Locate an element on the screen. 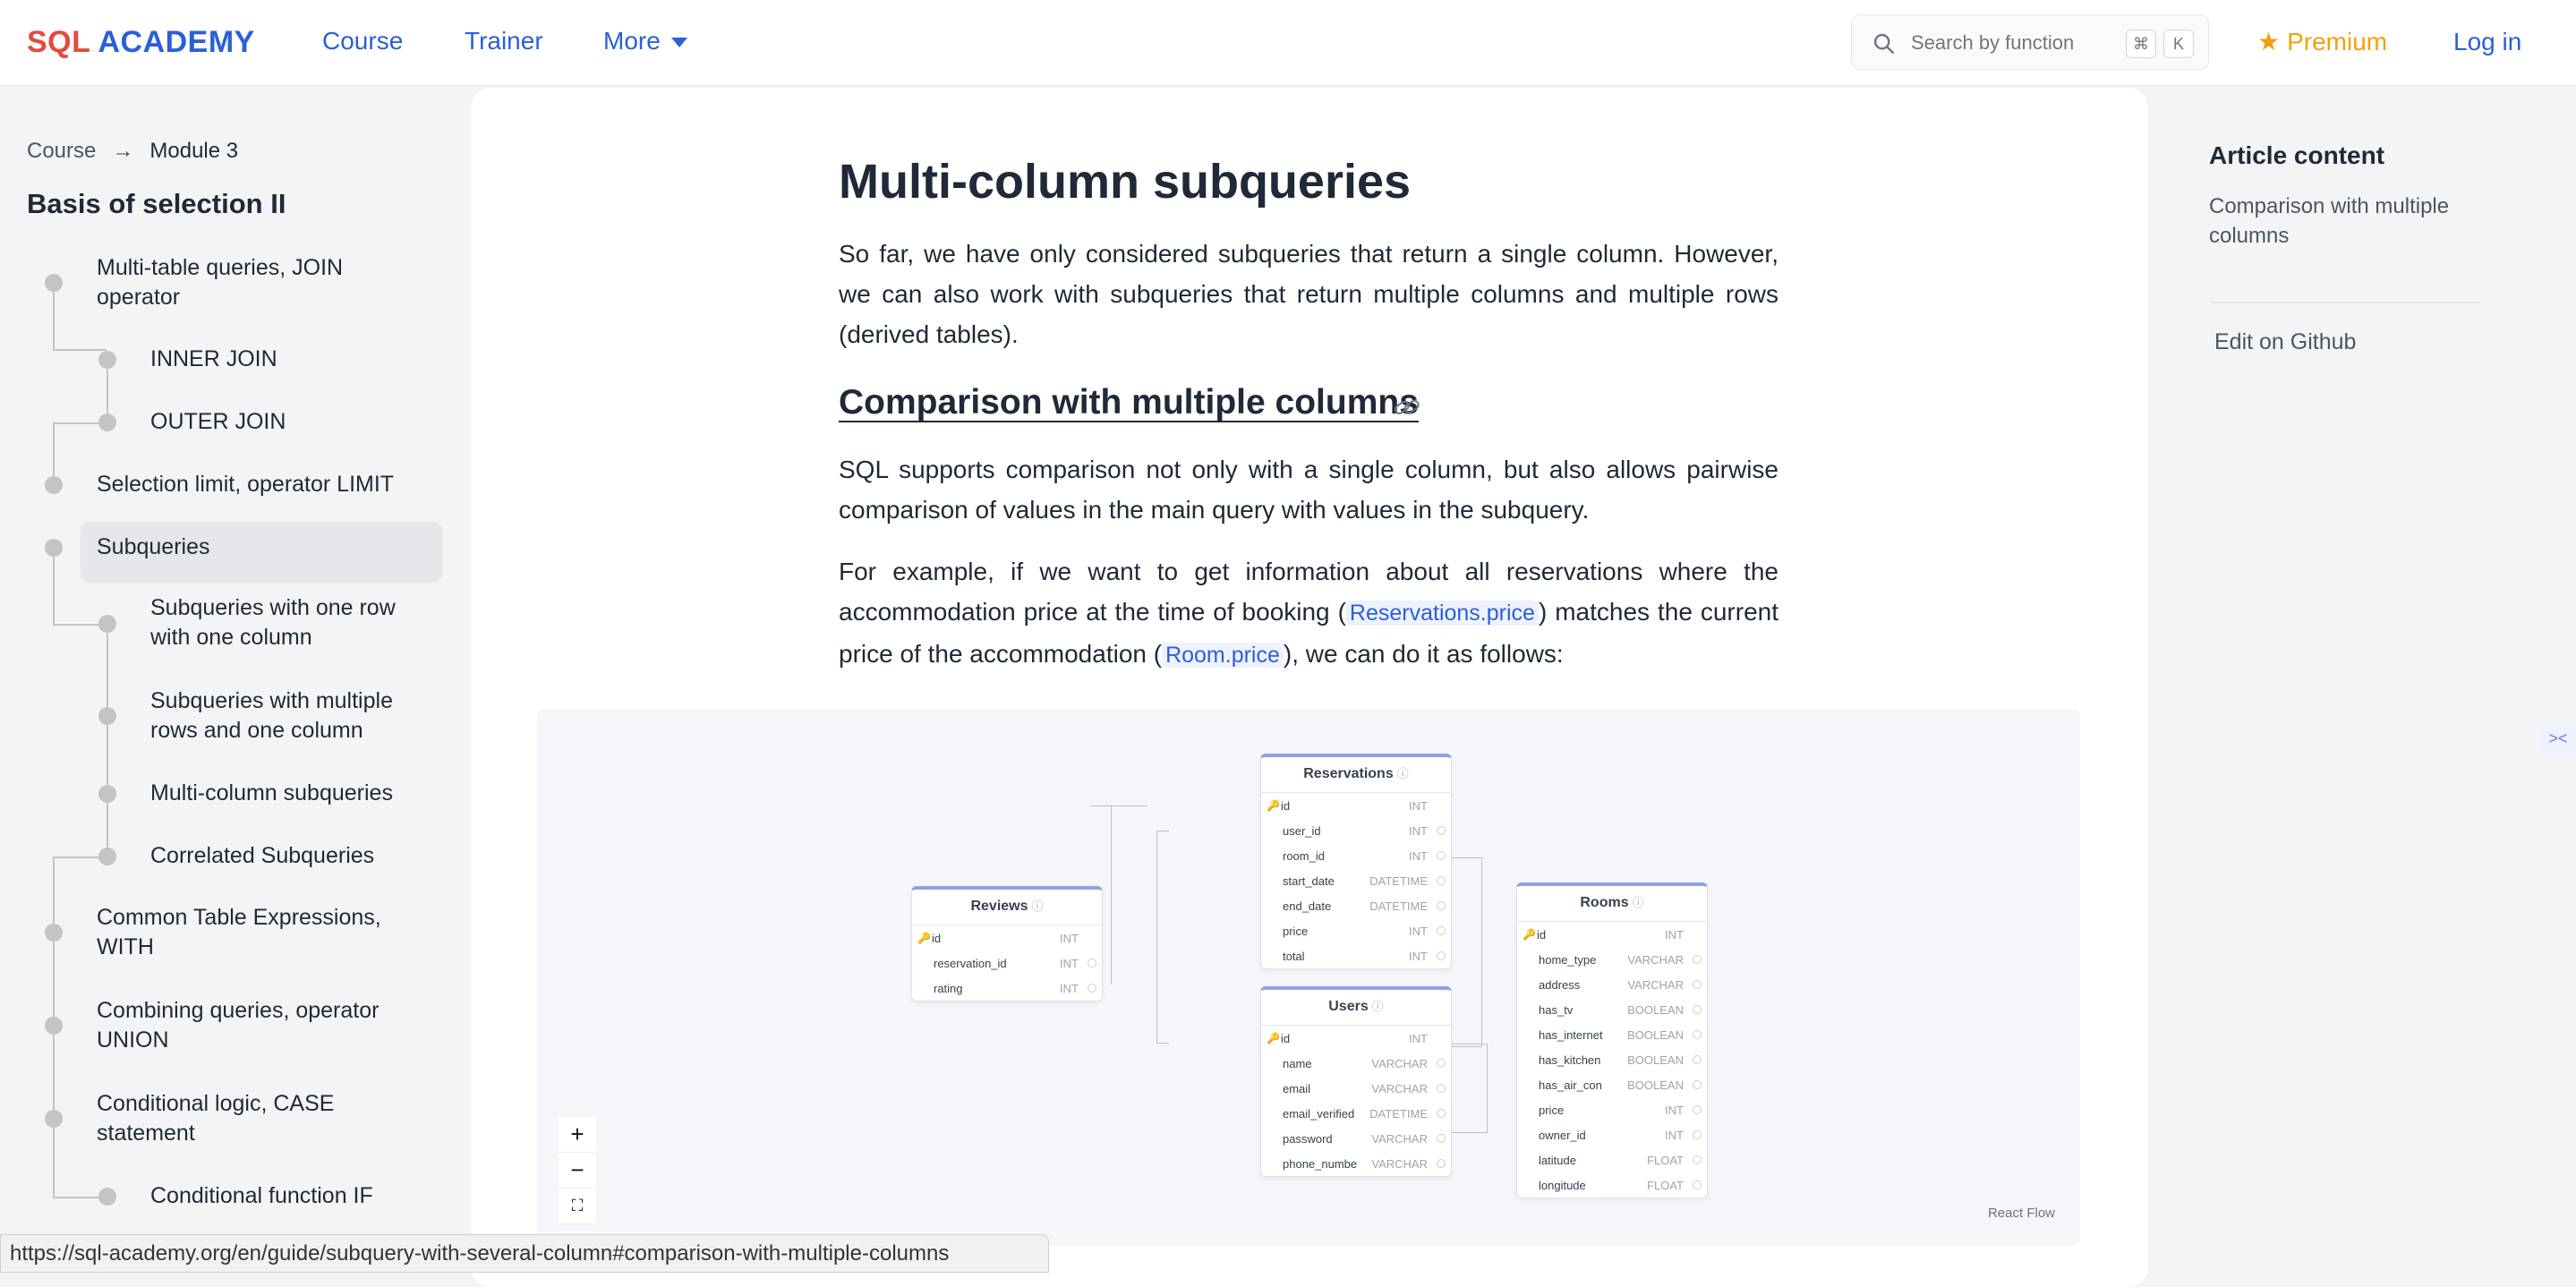 This screenshot has width=2576, height=1287. sidebar-item-outer-join: OUTER JOIN is located at coordinates (218, 422).